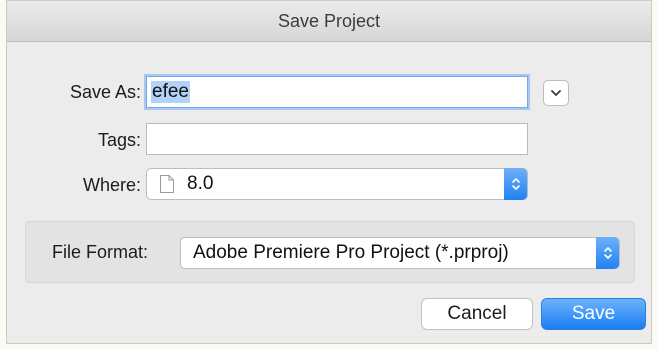 Image resolution: width=658 pixels, height=349 pixels. Describe the element at coordinates (329, 21) in the screenshot. I see `dialog-title: Save Project` at that location.